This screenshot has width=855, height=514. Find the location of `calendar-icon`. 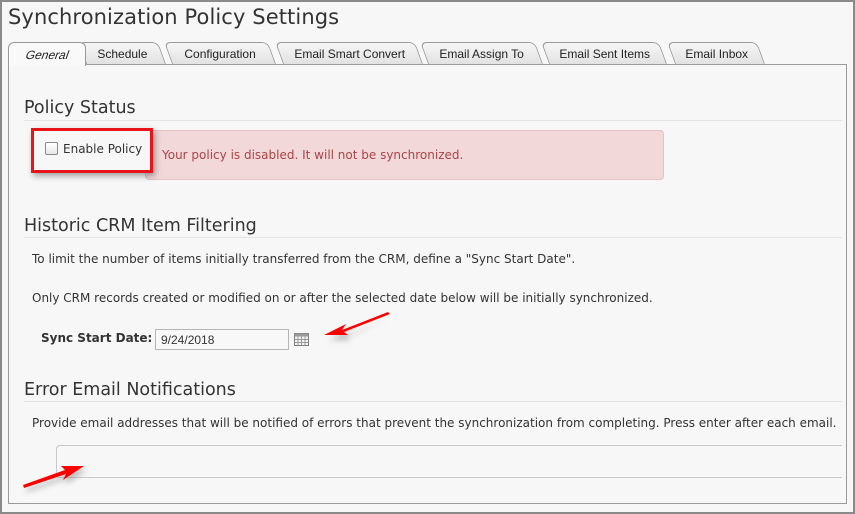

calendar-icon is located at coordinates (301, 339).